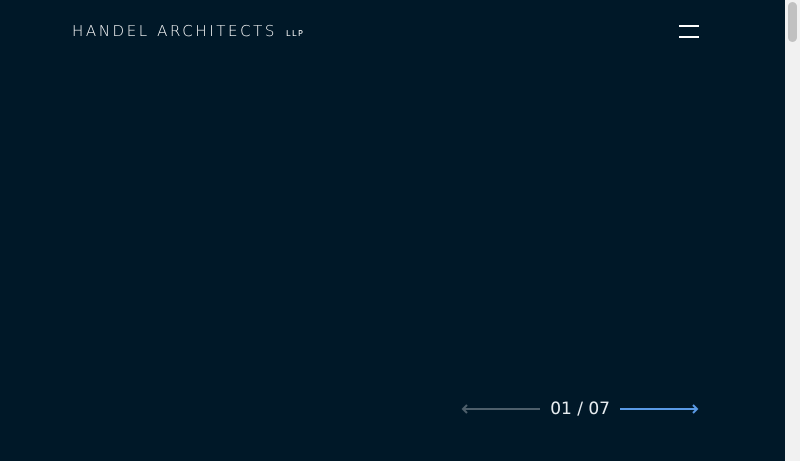 The image size is (800, 461). Describe the element at coordinates (659, 409) in the screenshot. I see `next-arrow-icon` at that location.